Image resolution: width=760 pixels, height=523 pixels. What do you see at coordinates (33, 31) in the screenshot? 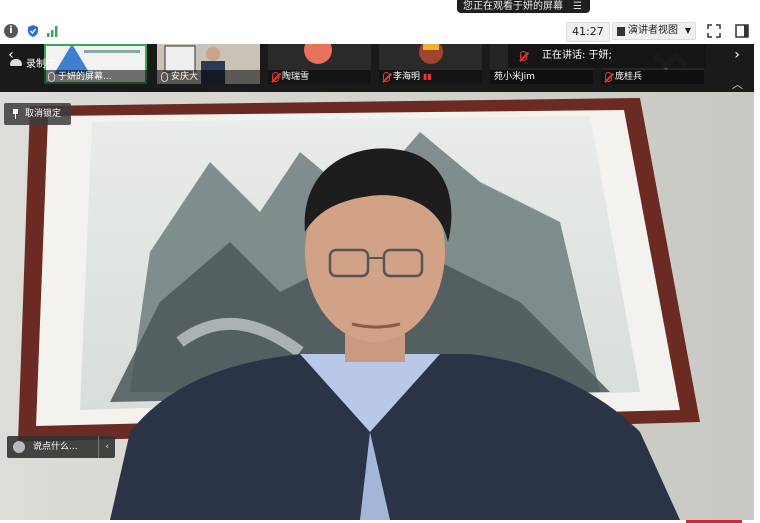
I see `shield-icon` at bounding box center [33, 31].